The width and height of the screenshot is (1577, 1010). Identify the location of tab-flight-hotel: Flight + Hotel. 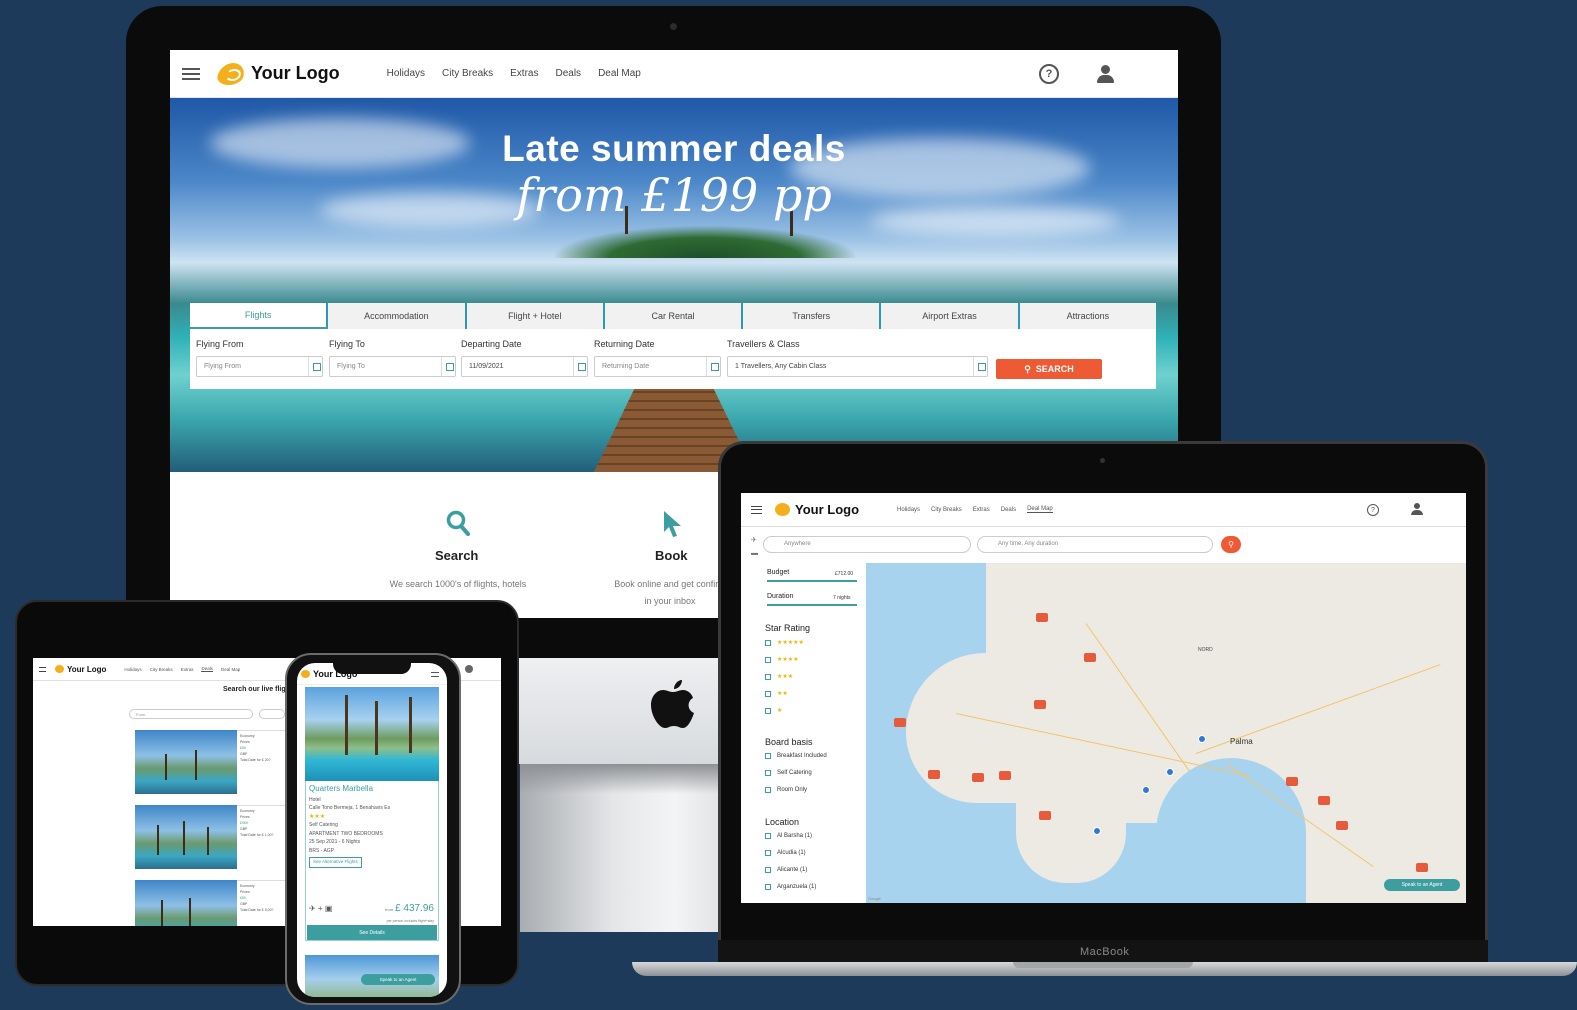
(536, 316).